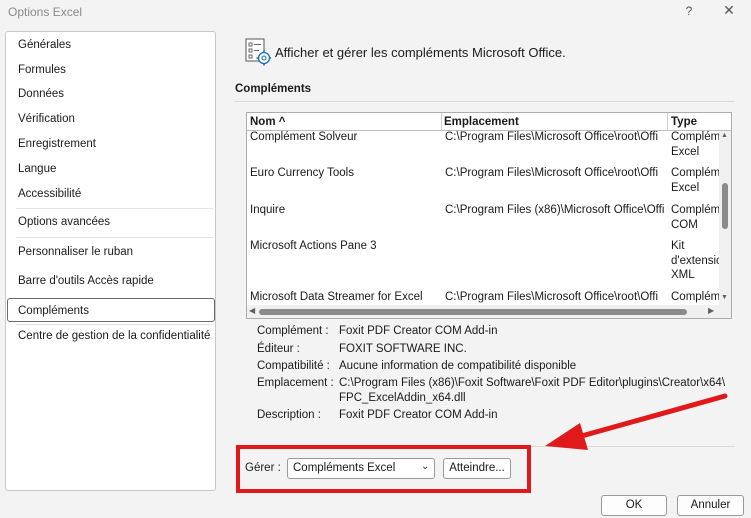 The image size is (751, 518). What do you see at coordinates (724, 135) in the screenshot?
I see `scroll-up-arrow-icon: ▲` at bounding box center [724, 135].